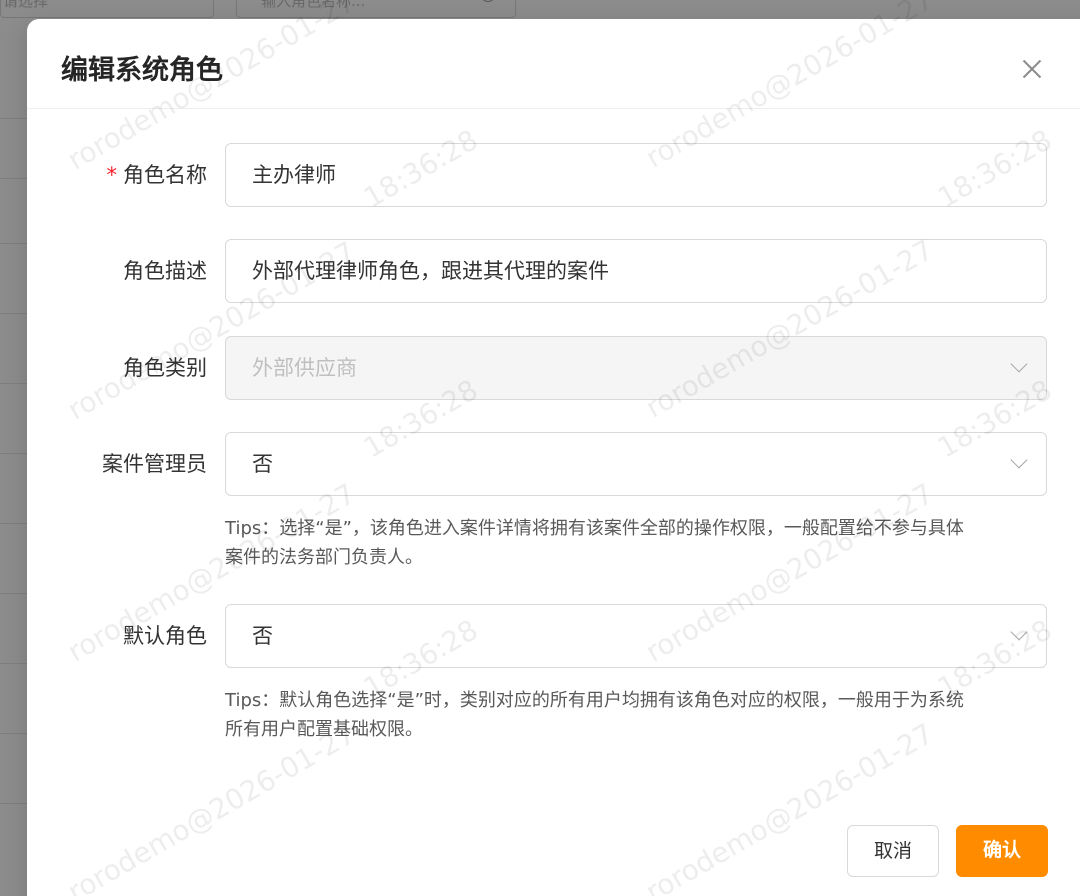 Image resolution: width=1080 pixels, height=896 pixels. Describe the element at coordinates (294, 175) in the screenshot. I see `role-name-value: 主办律师` at that location.